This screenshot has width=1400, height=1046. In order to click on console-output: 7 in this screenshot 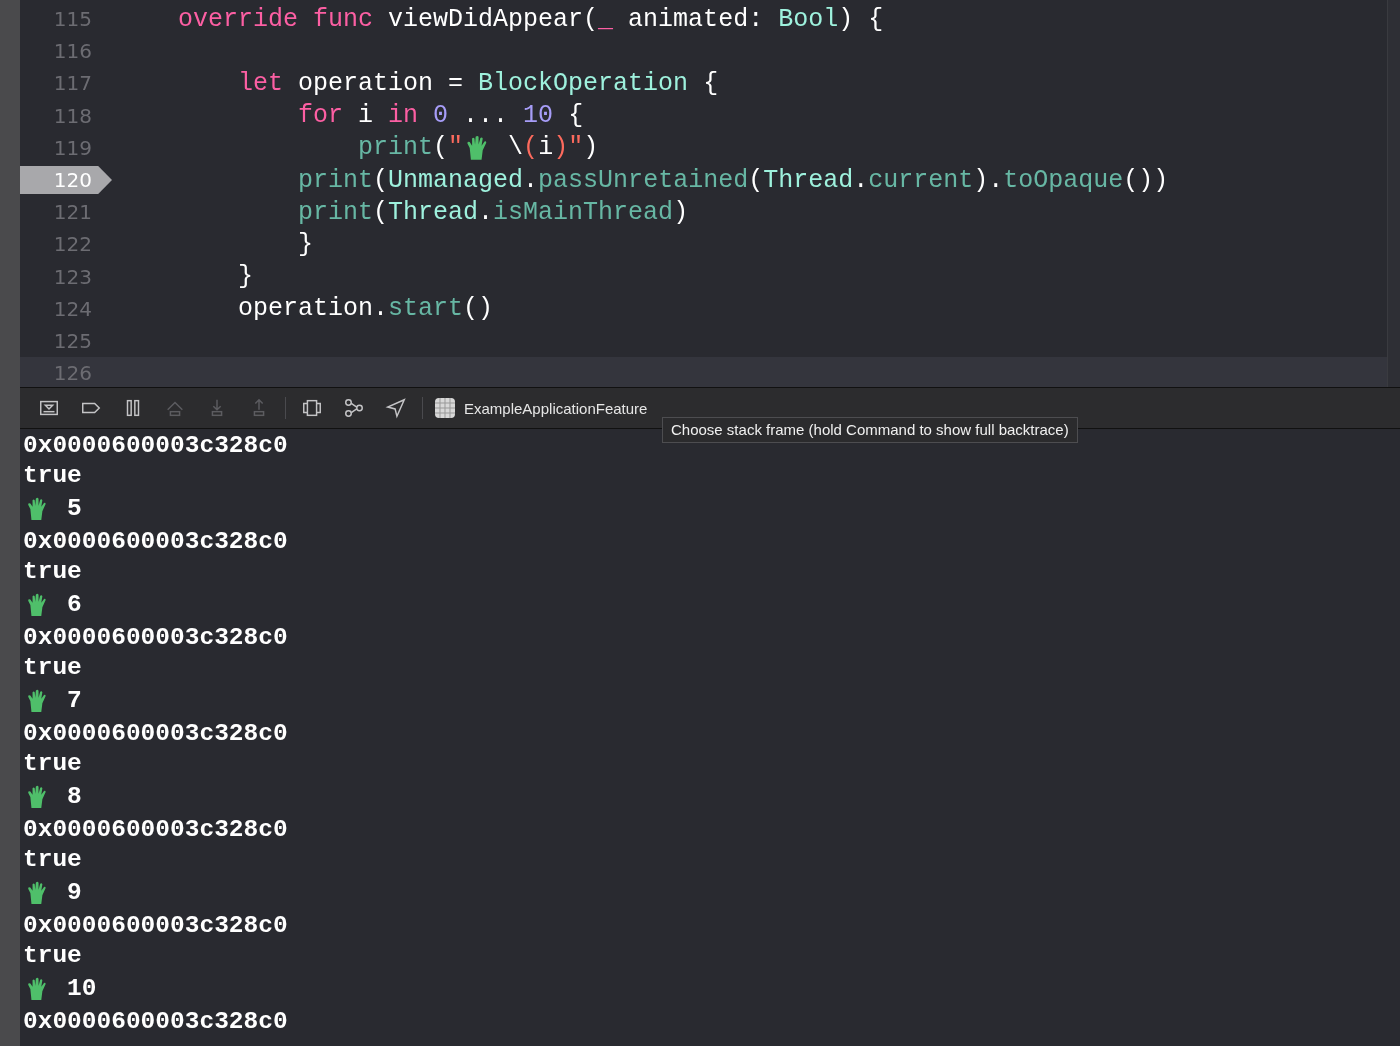, I will do `click(74, 701)`.